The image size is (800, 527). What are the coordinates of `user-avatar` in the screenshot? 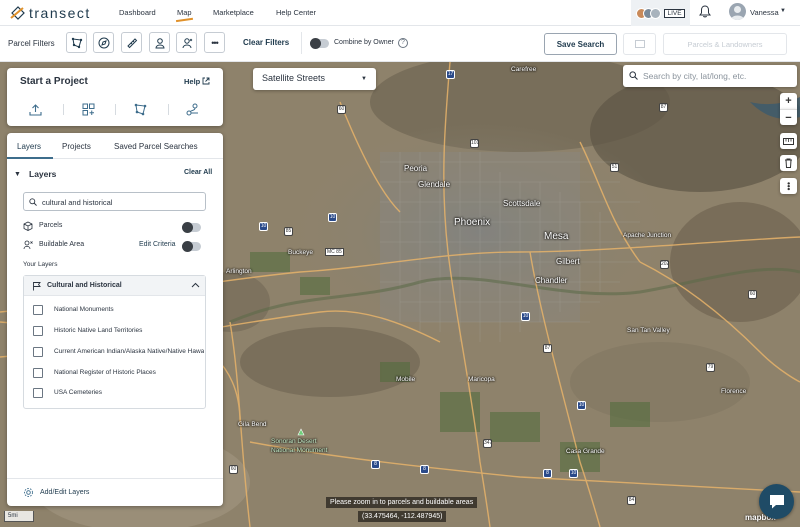 It's located at (737, 11).